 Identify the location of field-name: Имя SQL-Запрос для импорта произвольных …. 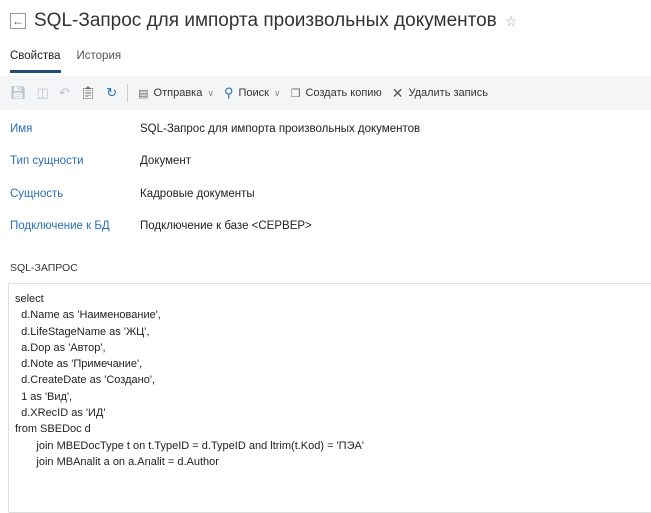
(215, 129).